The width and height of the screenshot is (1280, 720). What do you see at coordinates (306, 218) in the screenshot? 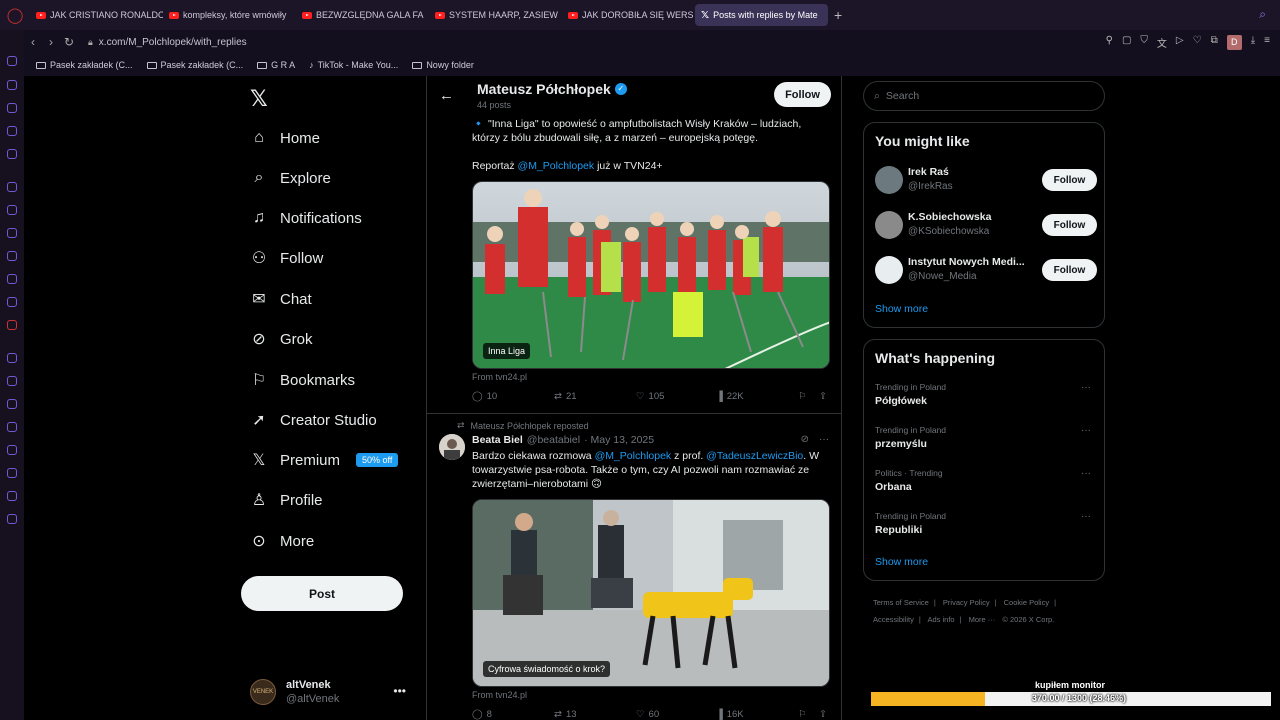
I see `nav-item-notifications: ♫ Notifications` at bounding box center [306, 218].